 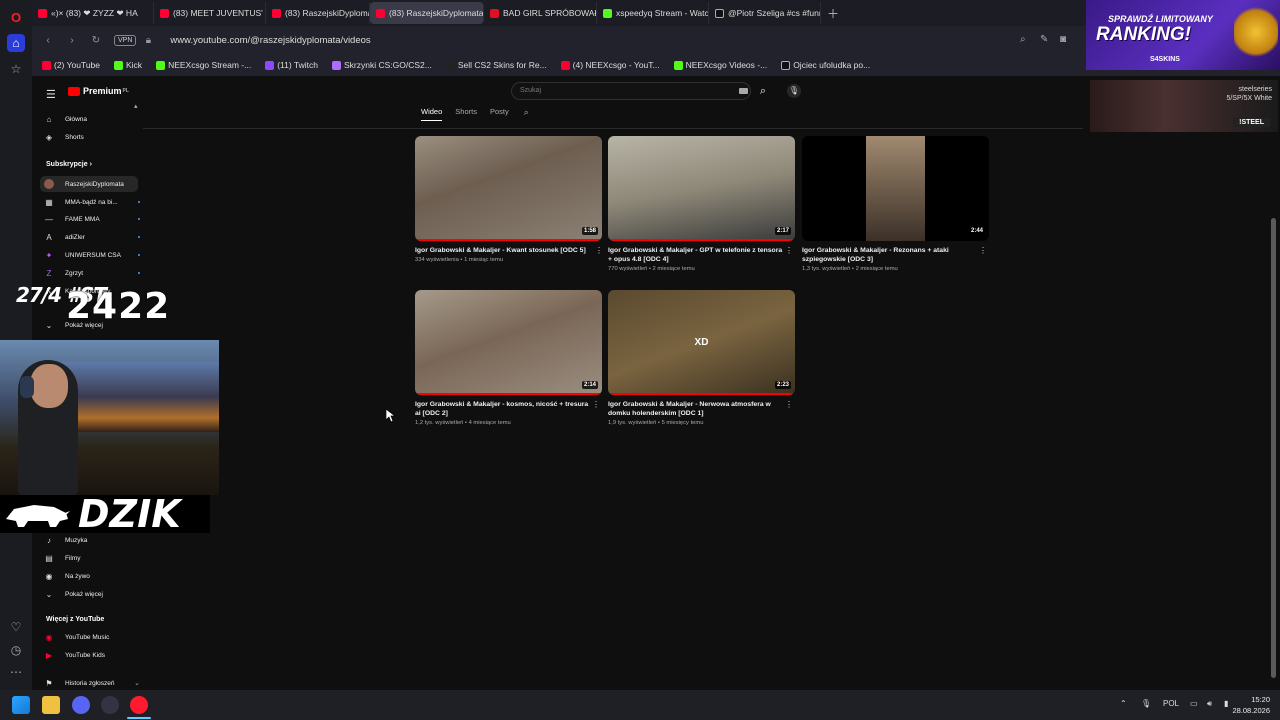 What do you see at coordinates (701, 188) in the screenshot?
I see `video-thumbnail: 2:17` at bounding box center [701, 188].